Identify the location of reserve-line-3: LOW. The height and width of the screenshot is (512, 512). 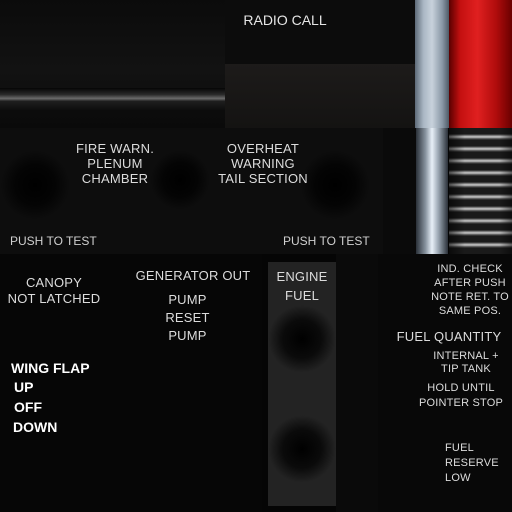
(458, 478).